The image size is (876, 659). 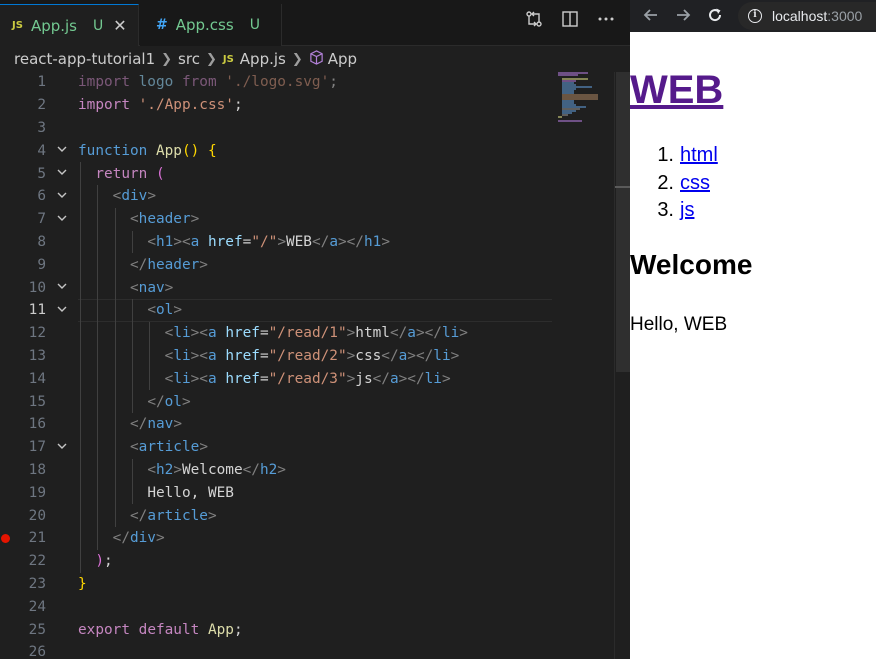 I want to click on line-number: 22, so click(x=37, y=561).